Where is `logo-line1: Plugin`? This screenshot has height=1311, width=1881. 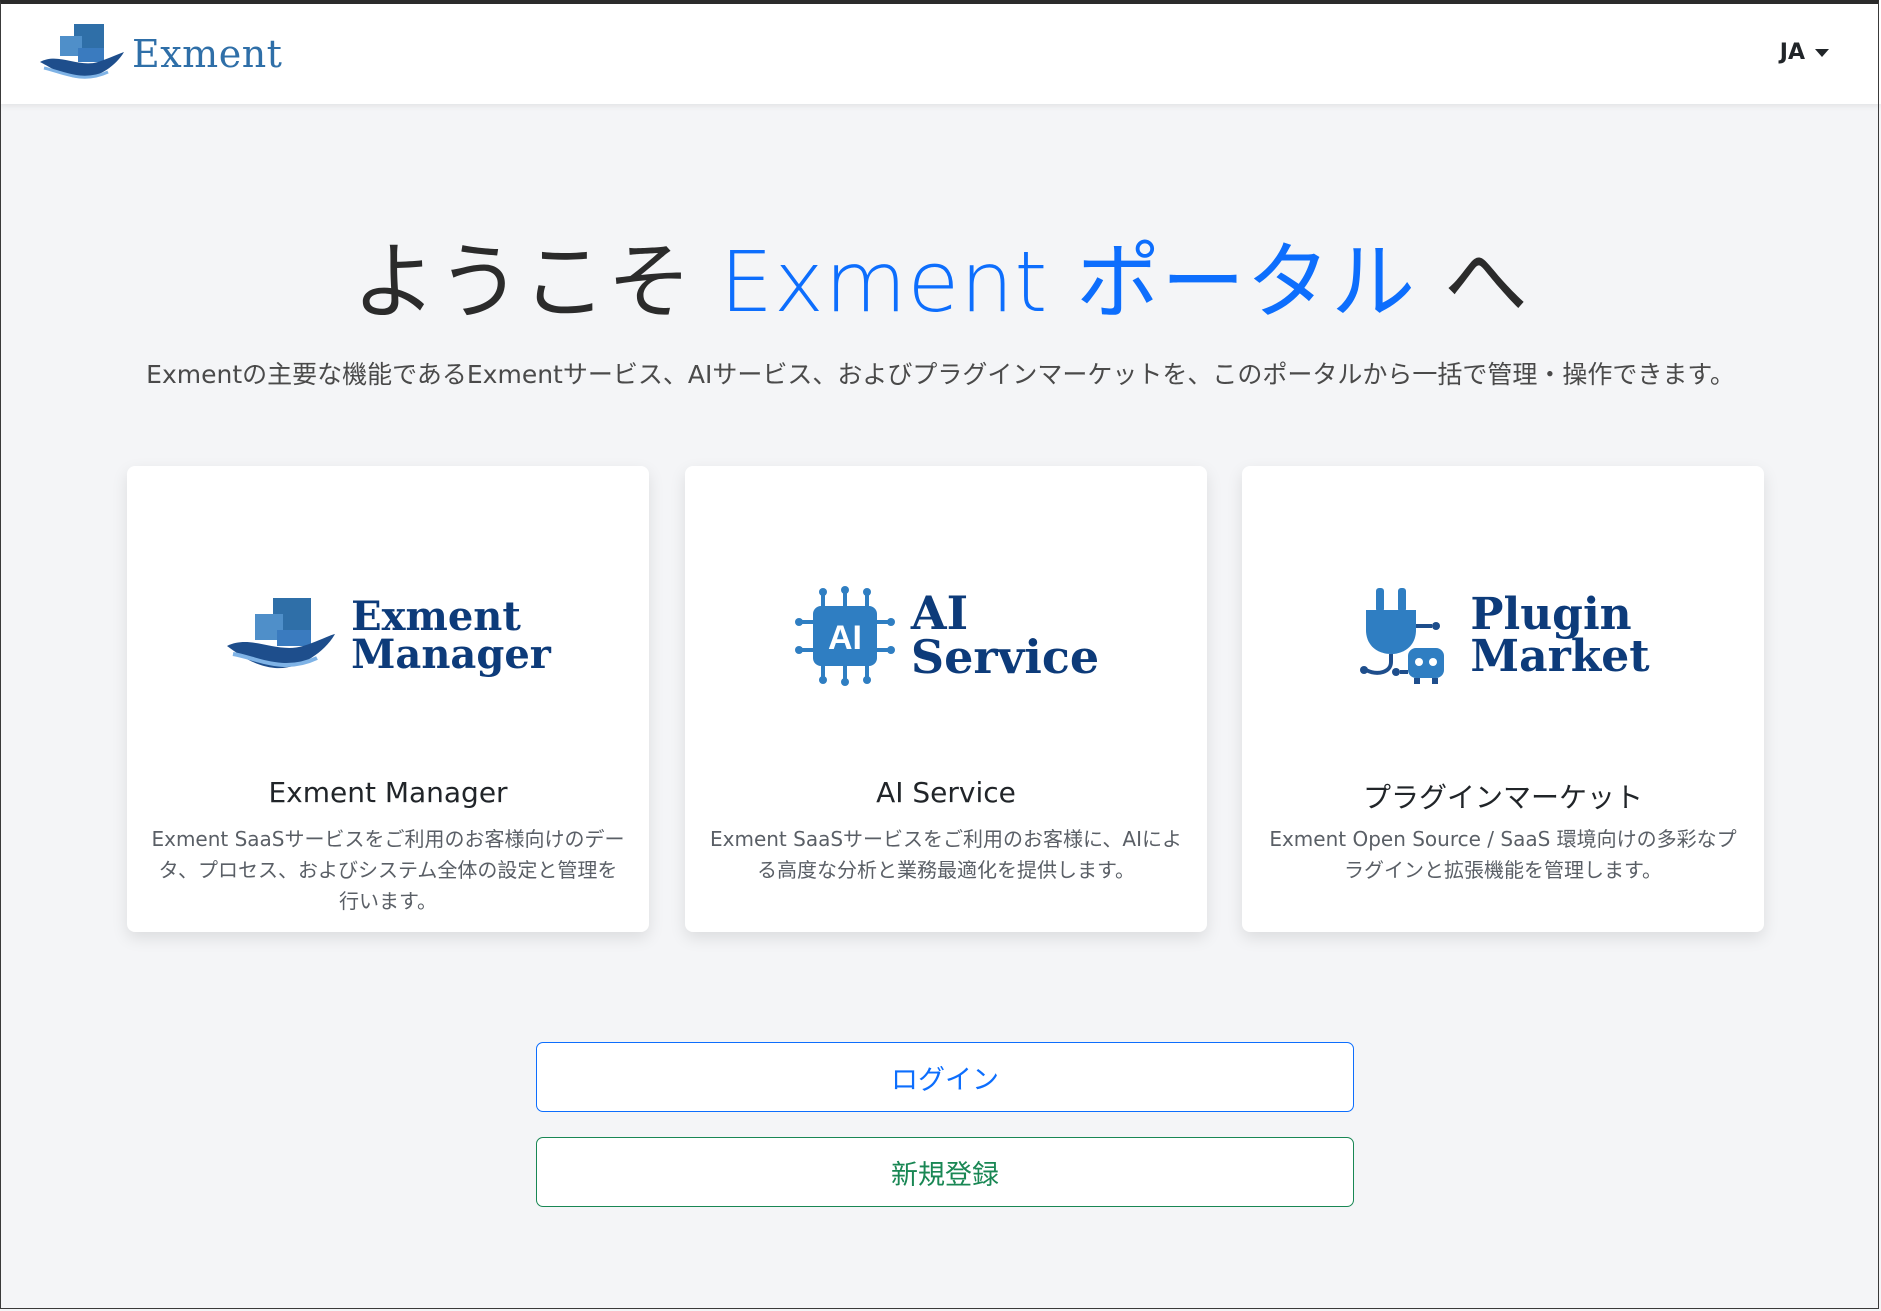 logo-line1: Plugin is located at coordinates (1551, 615).